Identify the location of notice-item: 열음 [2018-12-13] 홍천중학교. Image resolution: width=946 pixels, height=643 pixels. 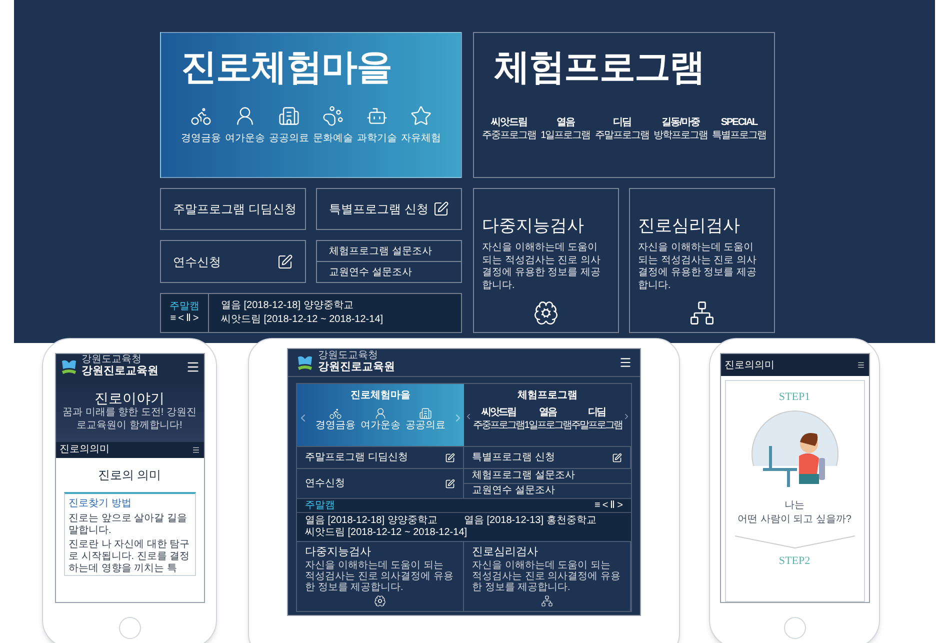
(543, 521).